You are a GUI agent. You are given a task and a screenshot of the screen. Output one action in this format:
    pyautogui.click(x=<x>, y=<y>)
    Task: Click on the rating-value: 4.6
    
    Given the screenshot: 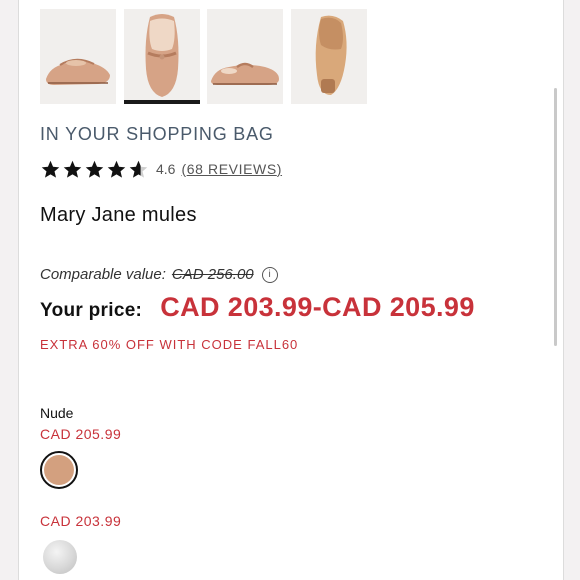 What is the action you would take?
    pyautogui.click(x=166, y=169)
    